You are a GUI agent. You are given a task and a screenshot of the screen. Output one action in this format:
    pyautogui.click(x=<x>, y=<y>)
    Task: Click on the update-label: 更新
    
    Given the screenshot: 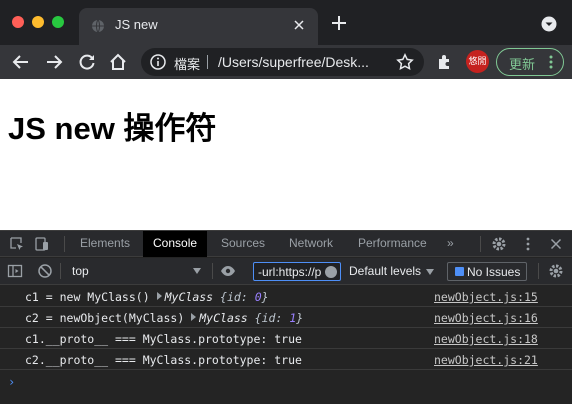 What is the action you would take?
    pyautogui.click(x=522, y=64)
    